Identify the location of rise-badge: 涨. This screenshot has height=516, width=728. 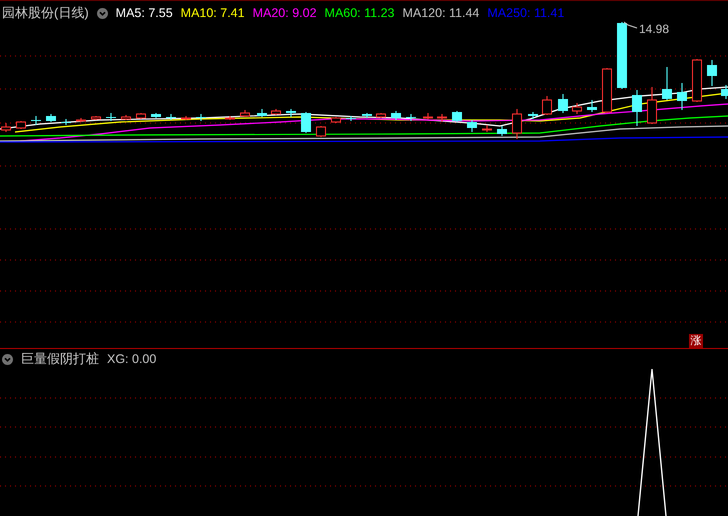
(696, 341).